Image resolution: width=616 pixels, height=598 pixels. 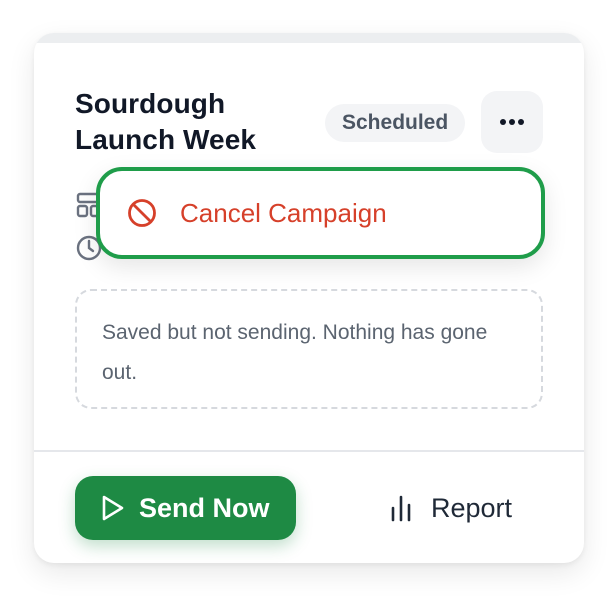 I want to click on footer-divider, so click(x=309, y=451).